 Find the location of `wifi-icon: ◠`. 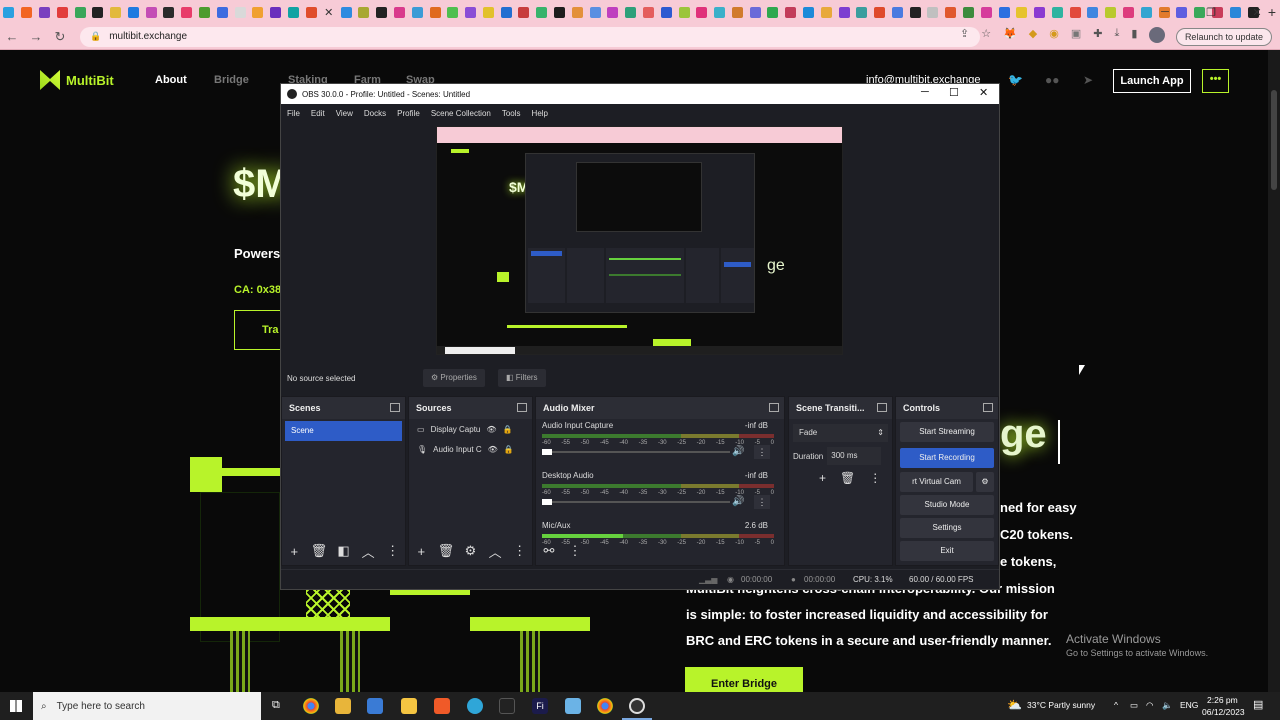

wifi-icon: ◠ is located at coordinates (1149, 705).